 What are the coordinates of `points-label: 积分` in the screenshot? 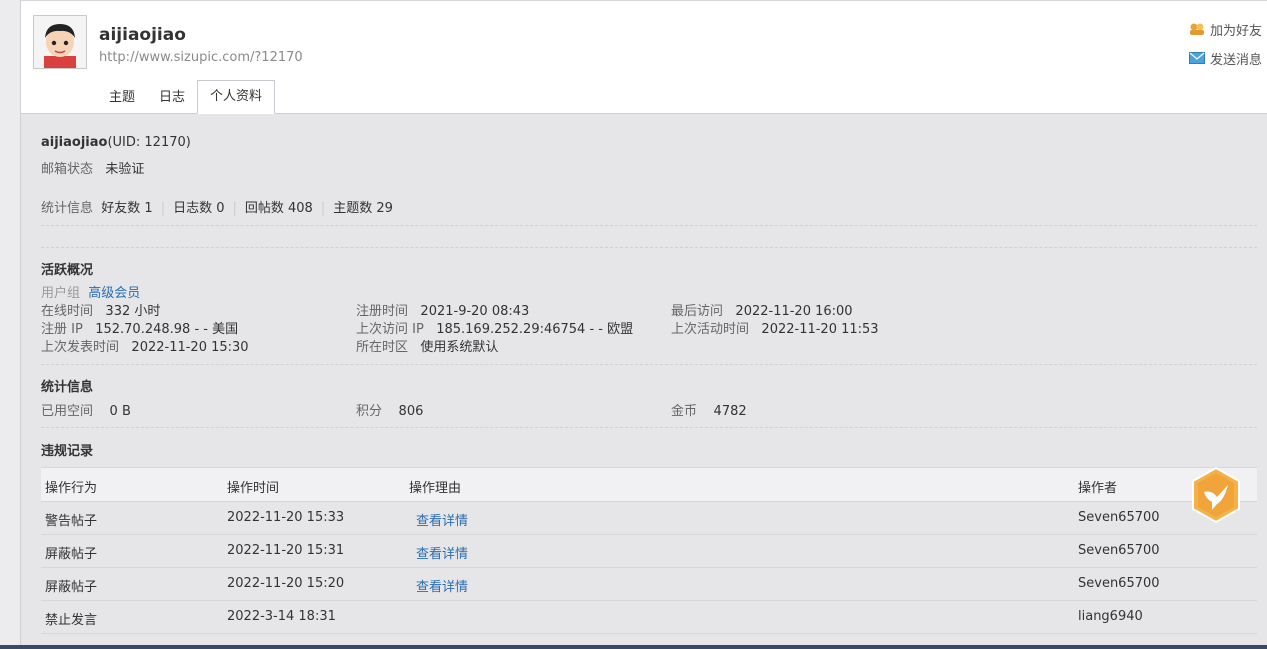 It's located at (369, 411).